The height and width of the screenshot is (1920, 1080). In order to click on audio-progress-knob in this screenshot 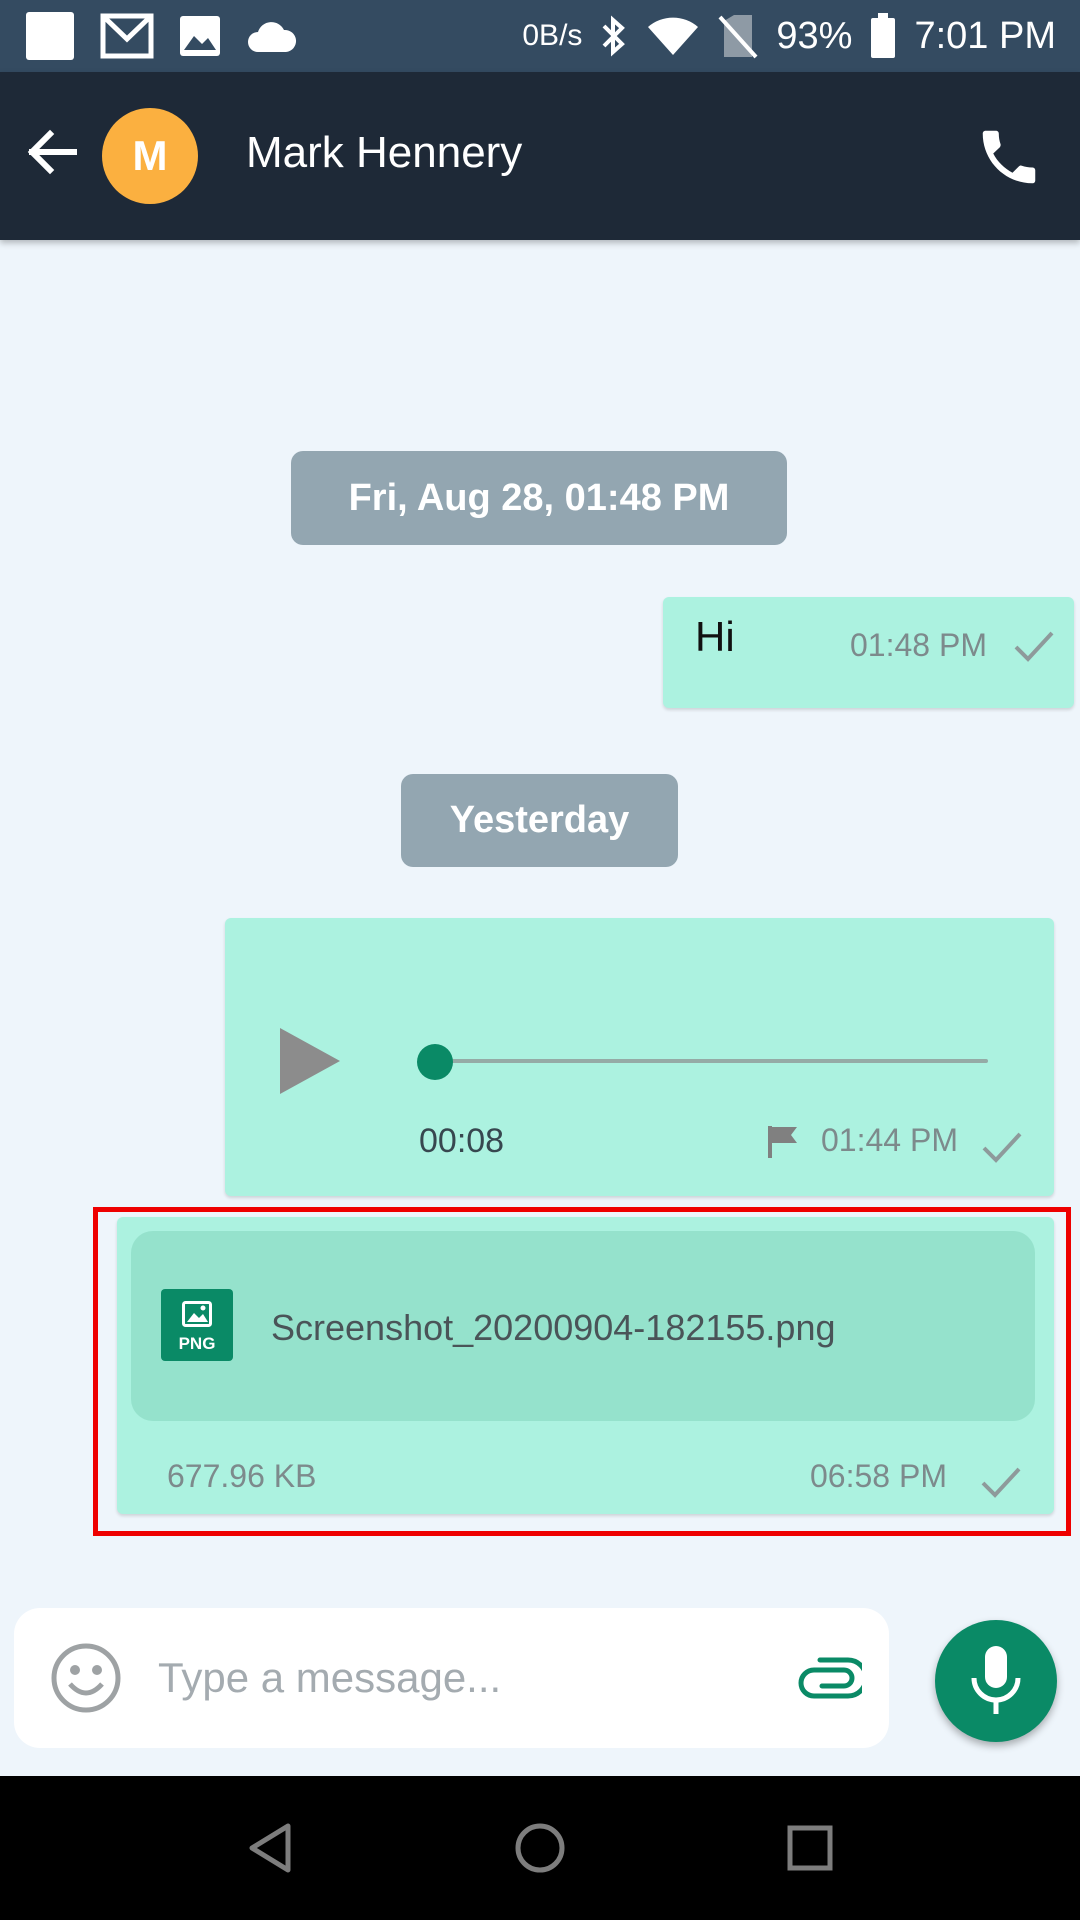, I will do `click(435, 1062)`.